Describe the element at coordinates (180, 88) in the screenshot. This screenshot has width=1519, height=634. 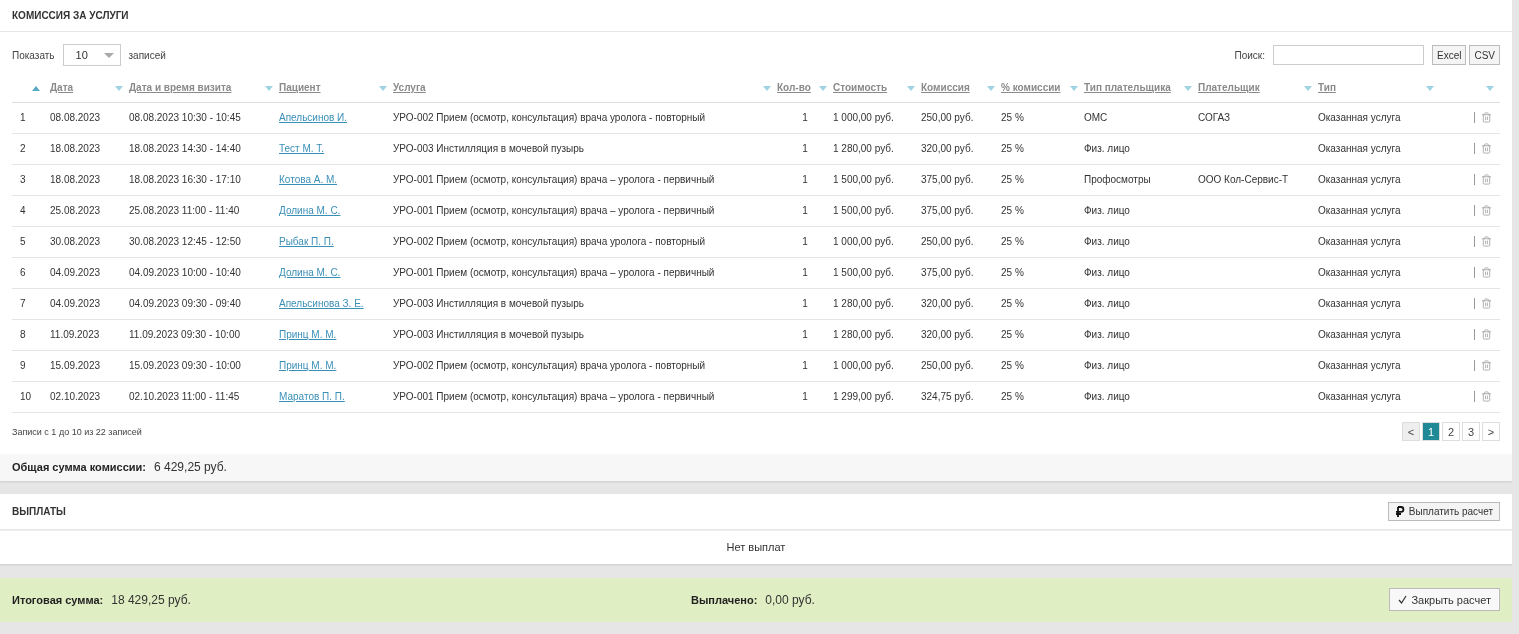
I see `column-header: Дата и время визита` at that location.